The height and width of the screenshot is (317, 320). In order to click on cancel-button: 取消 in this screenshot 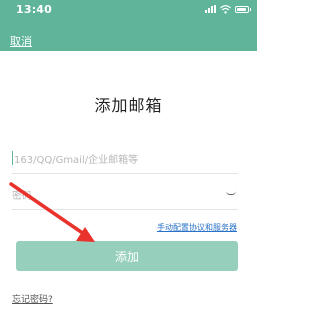, I will do `click(21, 41)`.